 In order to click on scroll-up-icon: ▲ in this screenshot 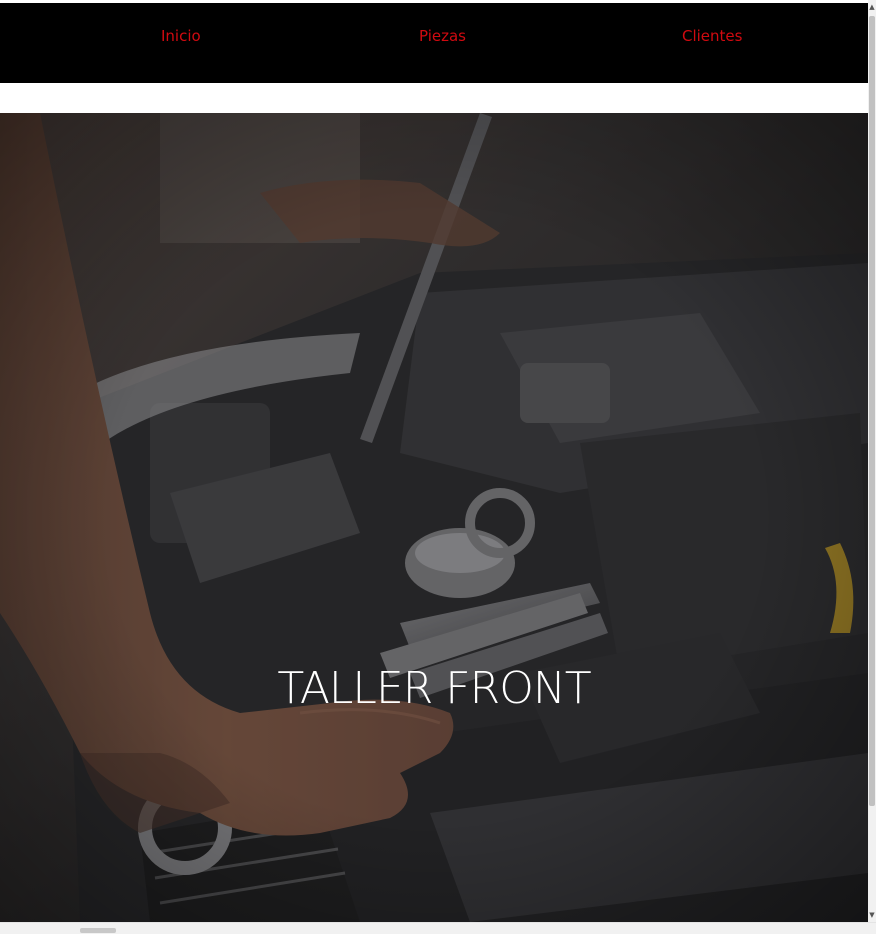, I will do `click(872, 7)`.